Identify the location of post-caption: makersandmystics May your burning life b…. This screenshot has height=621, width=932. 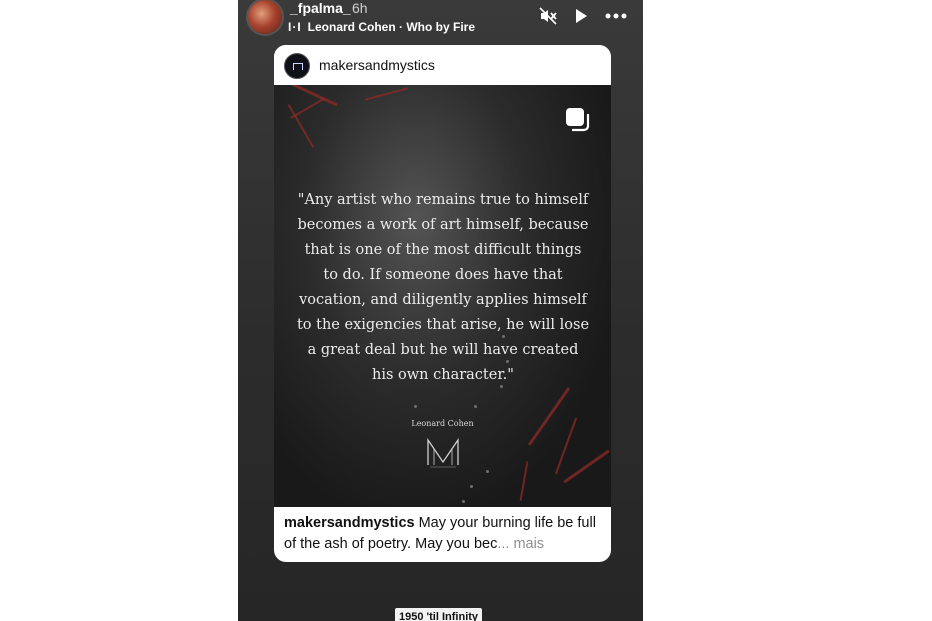
(444, 534).